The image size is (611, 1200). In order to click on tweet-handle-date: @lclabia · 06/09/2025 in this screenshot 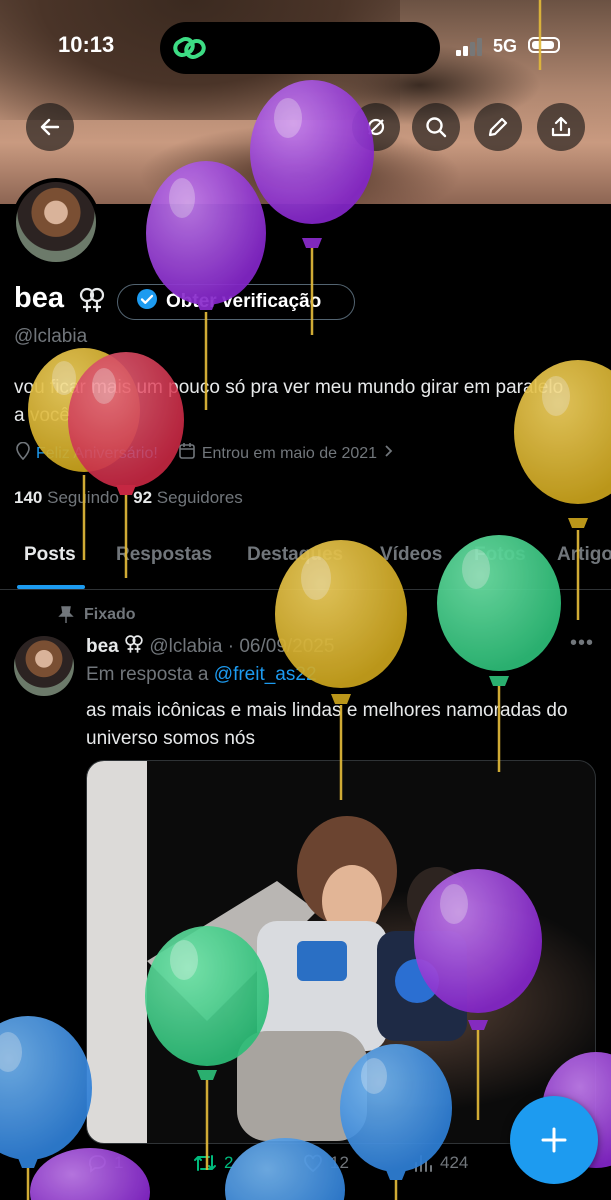, I will do `click(242, 646)`.